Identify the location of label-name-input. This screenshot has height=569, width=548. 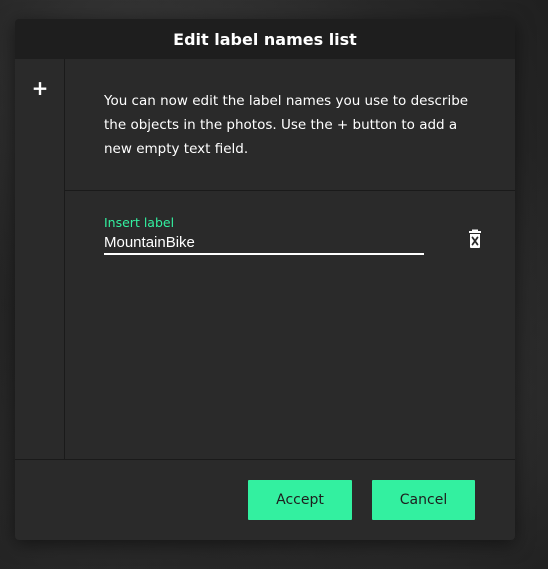
(264, 243).